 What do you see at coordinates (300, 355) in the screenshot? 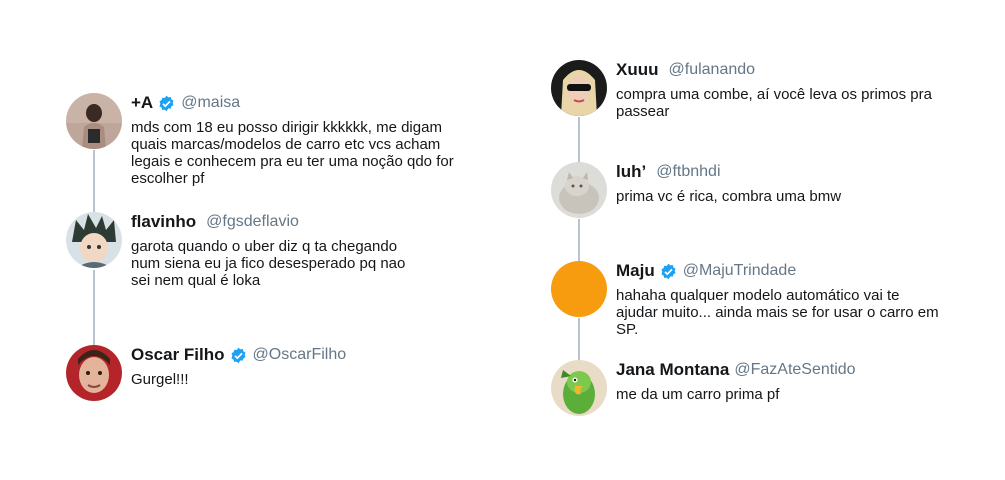
I see `user-handle: @OscarFilho` at bounding box center [300, 355].